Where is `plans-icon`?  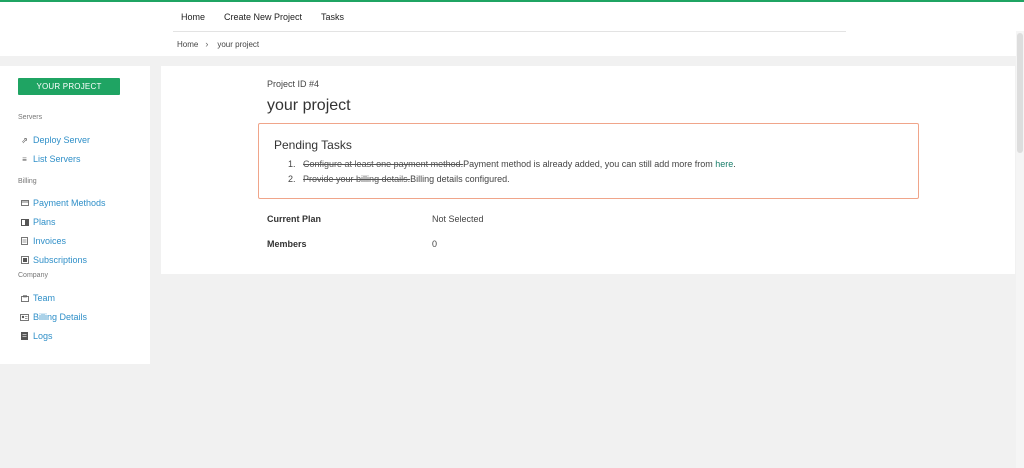 plans-icon is located at coordinates (24, 222).